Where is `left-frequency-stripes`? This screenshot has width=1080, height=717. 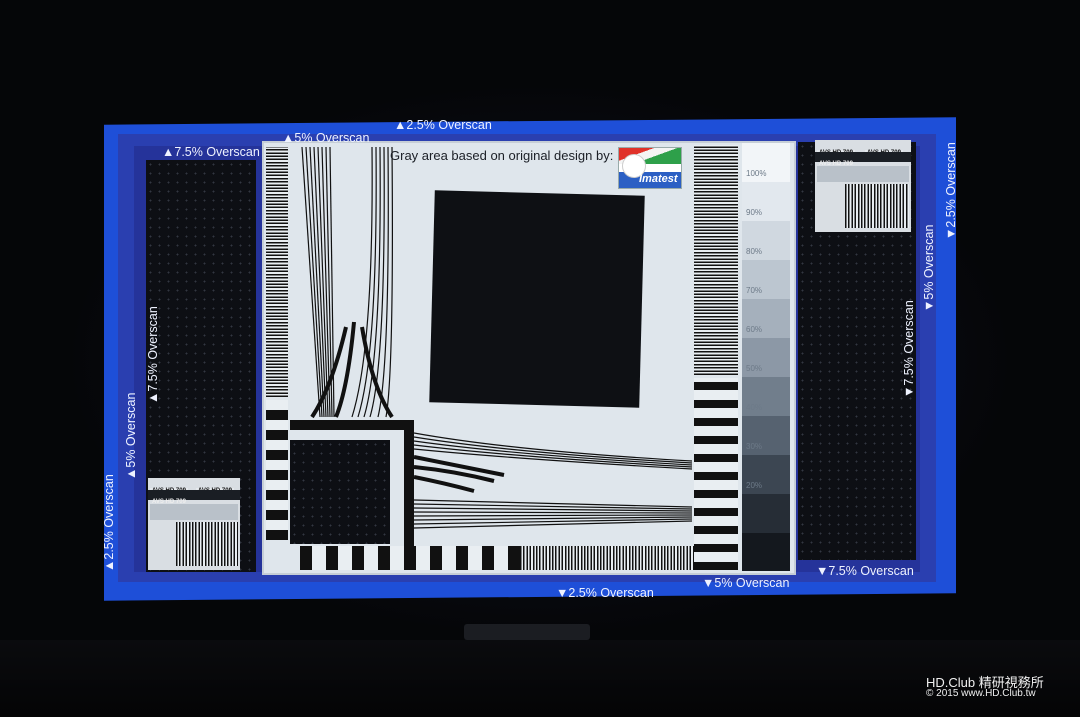
left-frequency-stripes is located at coordinates (277, 272).